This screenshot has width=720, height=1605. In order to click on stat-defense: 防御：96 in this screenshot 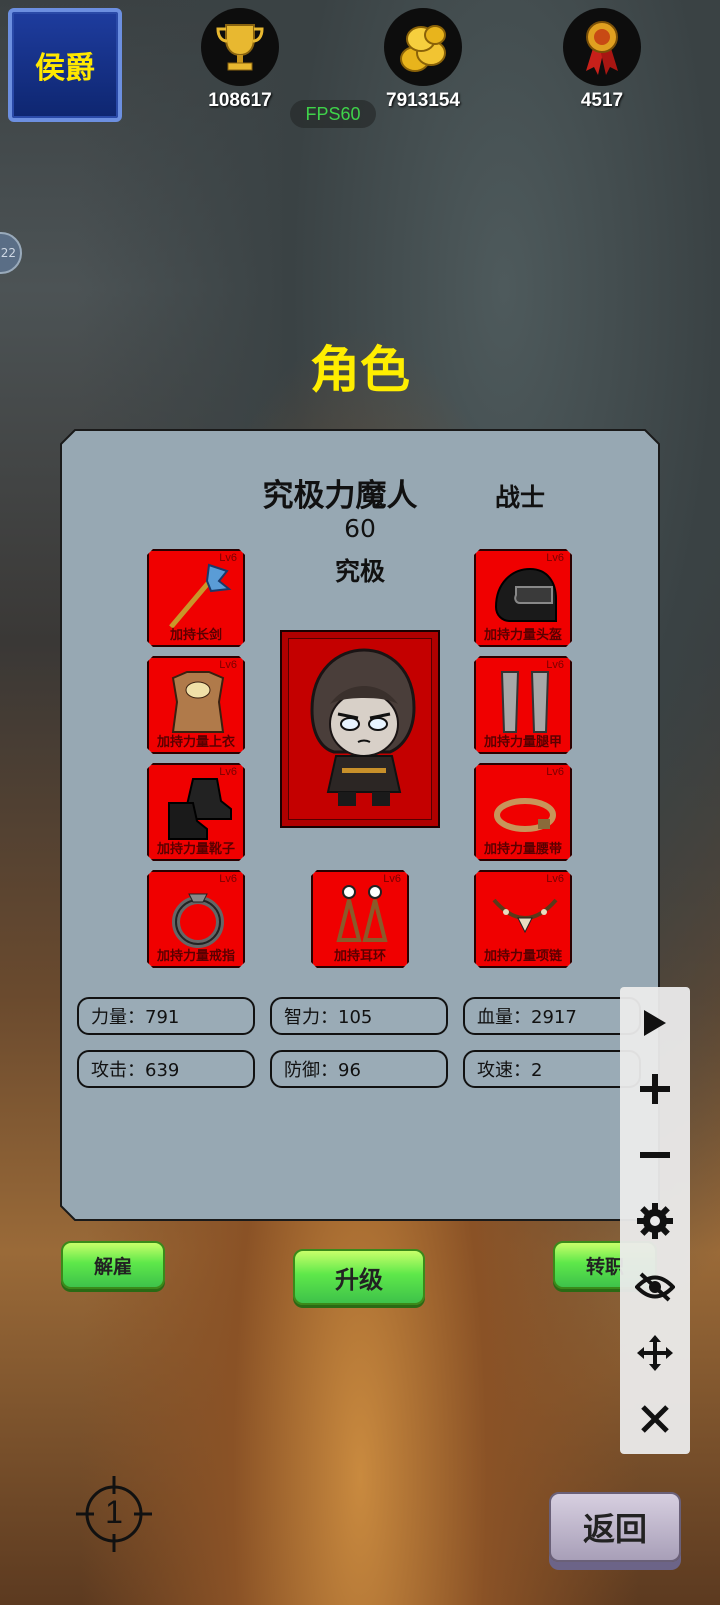, I will do `click(359, 1069)`.